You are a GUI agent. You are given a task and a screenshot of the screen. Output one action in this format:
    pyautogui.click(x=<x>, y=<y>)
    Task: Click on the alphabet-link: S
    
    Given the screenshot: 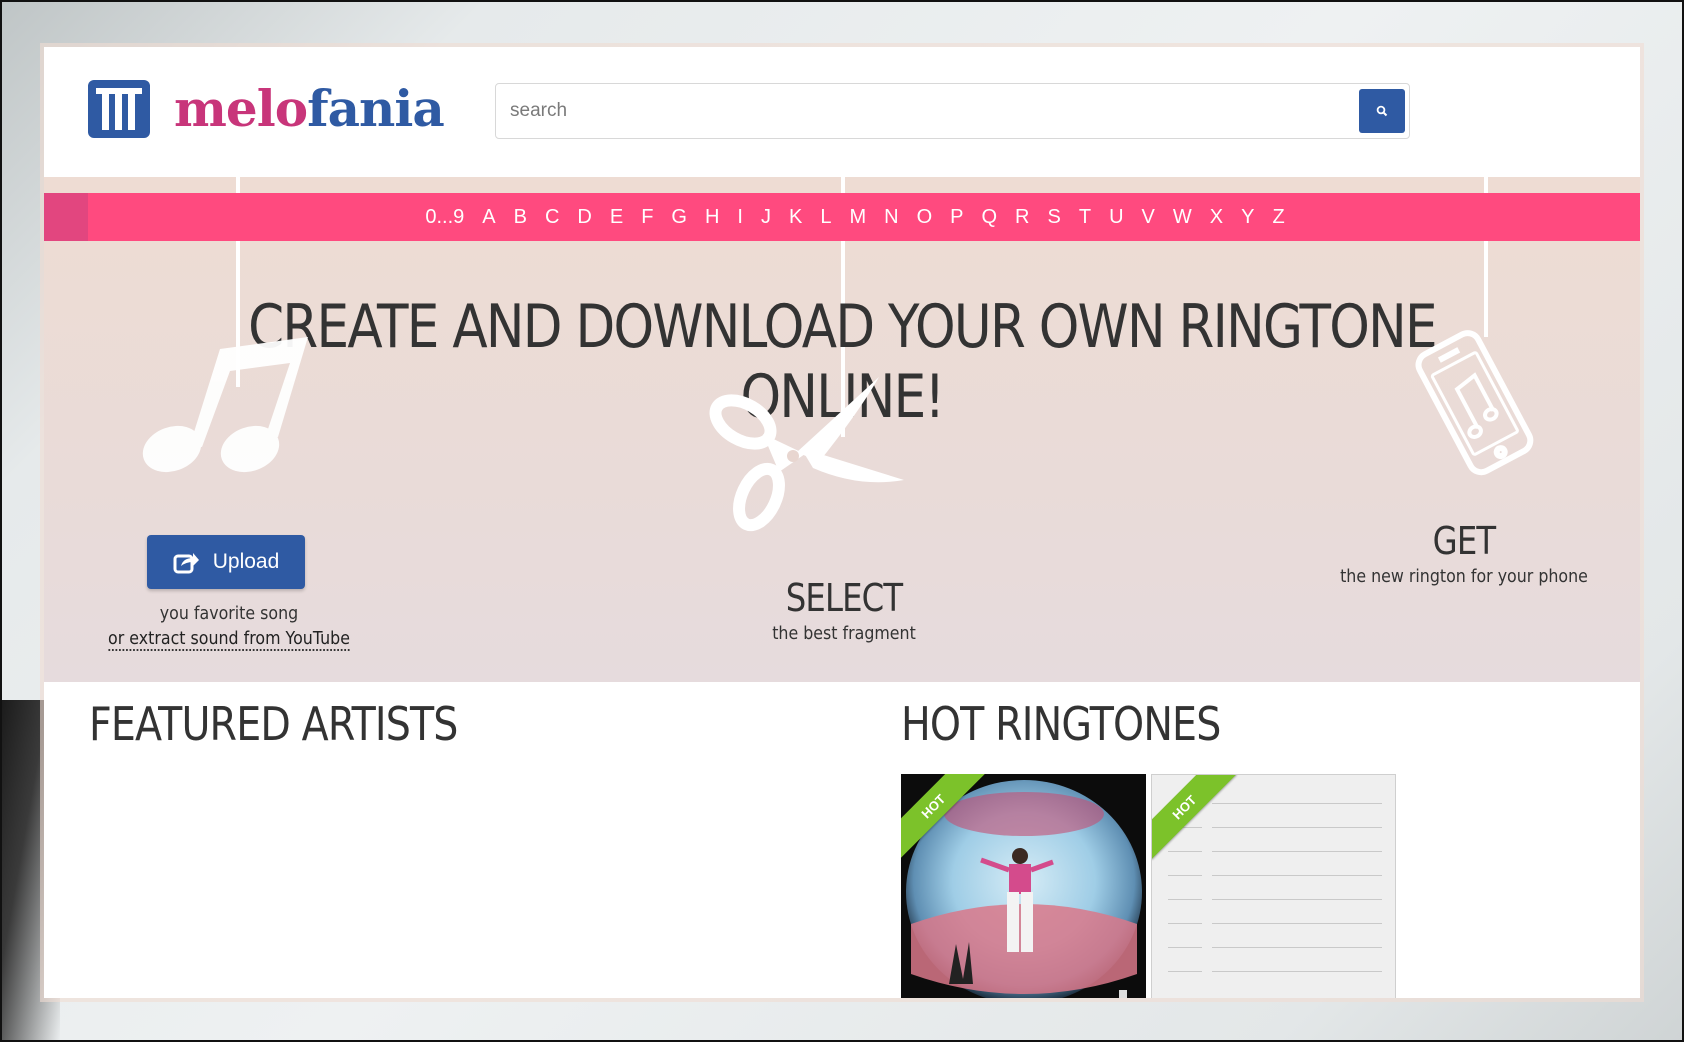 What is the action you would take?
    pyautogui.click(x=1054, y=217)
    